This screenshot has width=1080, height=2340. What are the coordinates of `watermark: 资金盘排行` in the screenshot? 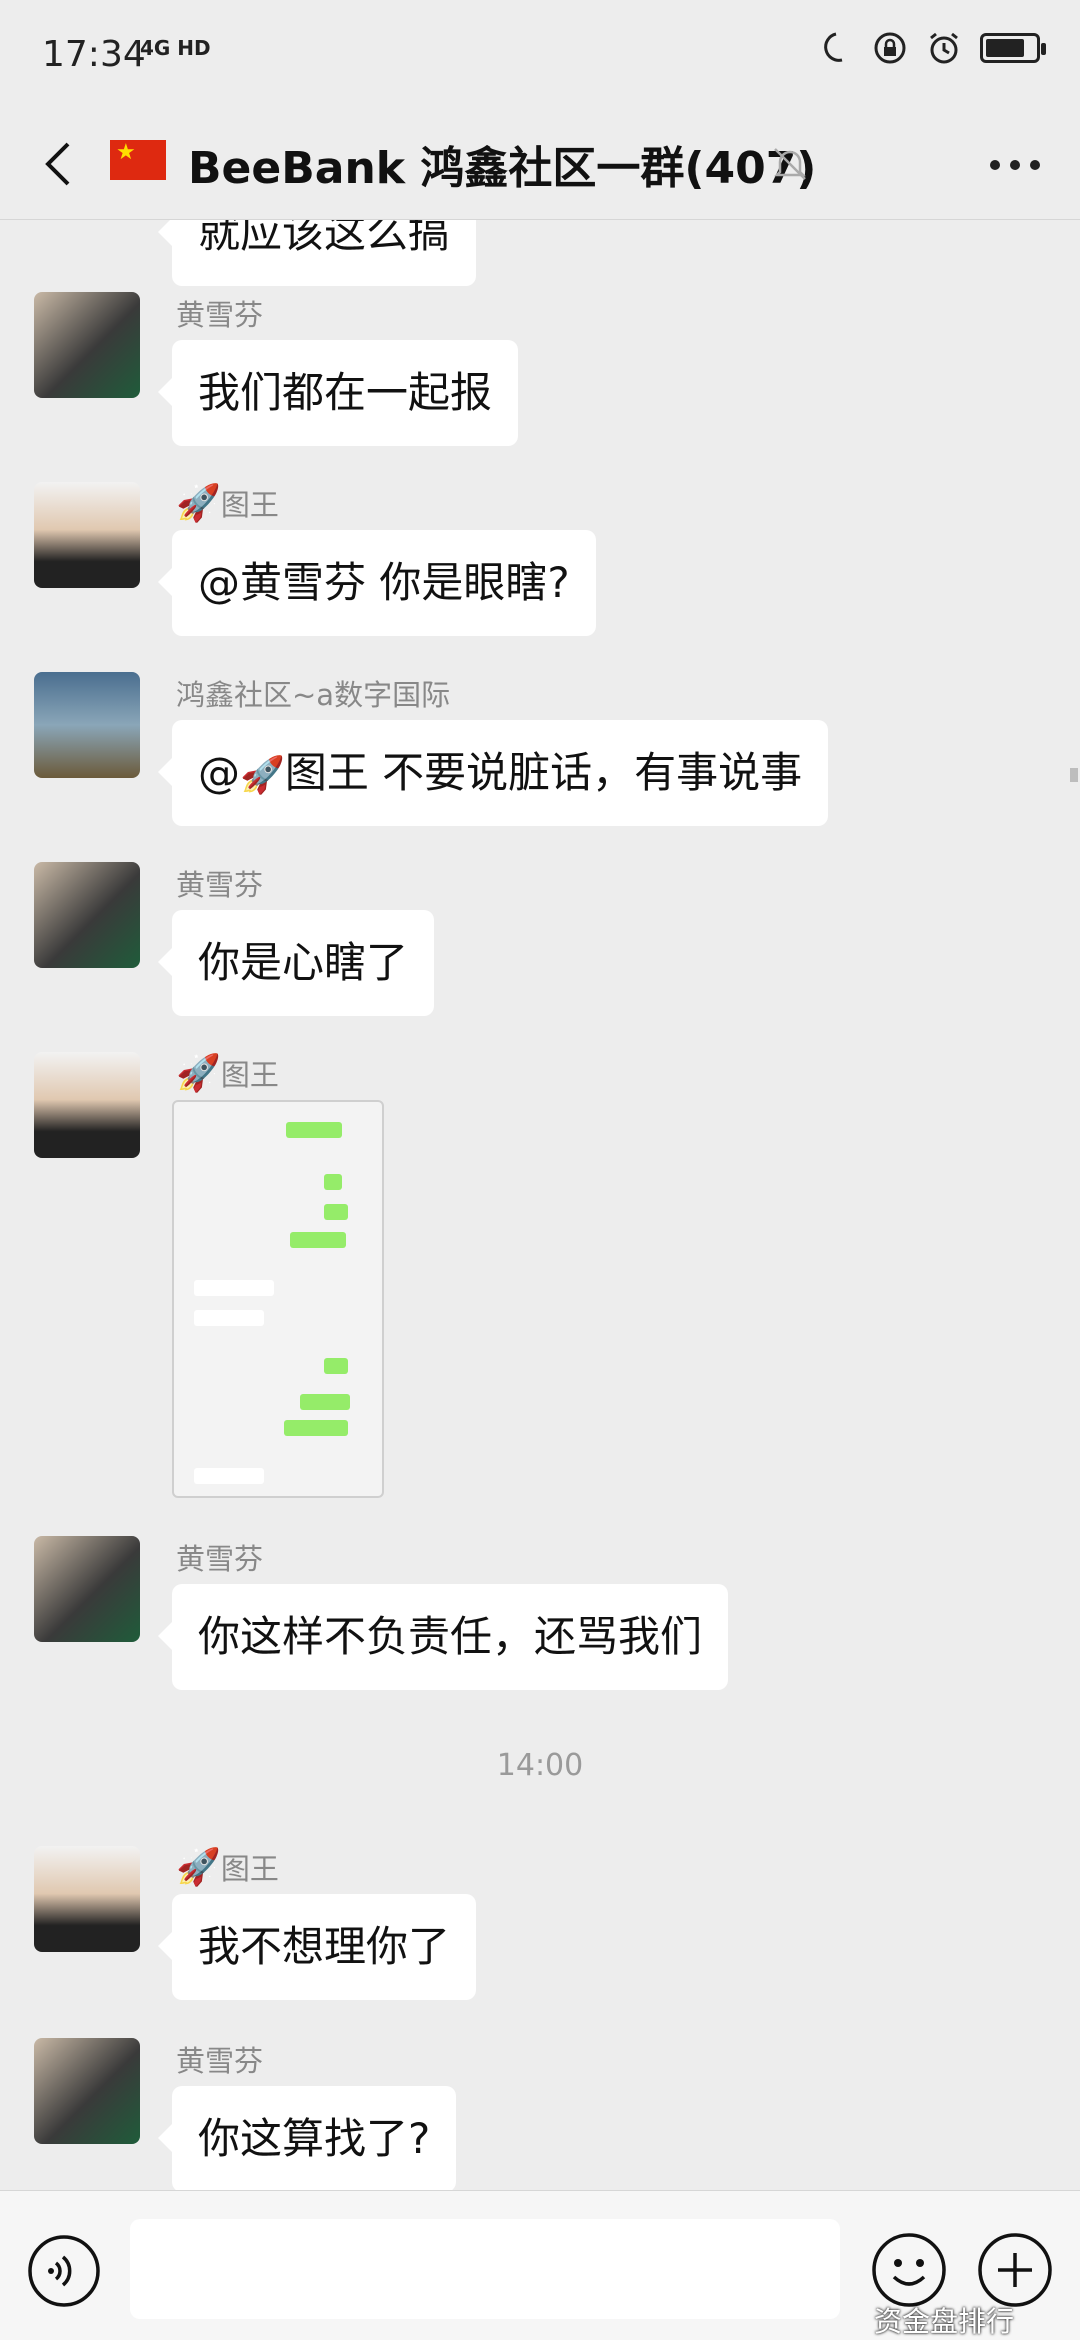 It's located at (944, 2321).